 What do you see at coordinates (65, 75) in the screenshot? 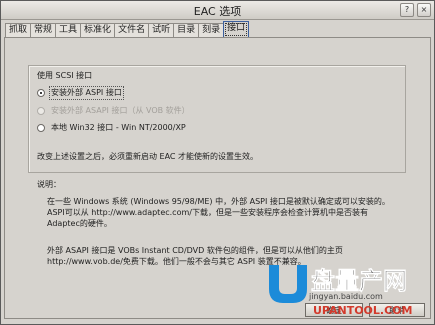
I see `scsi-group-label: 使用 SCSI 接口` at bounding box center [65, 75].